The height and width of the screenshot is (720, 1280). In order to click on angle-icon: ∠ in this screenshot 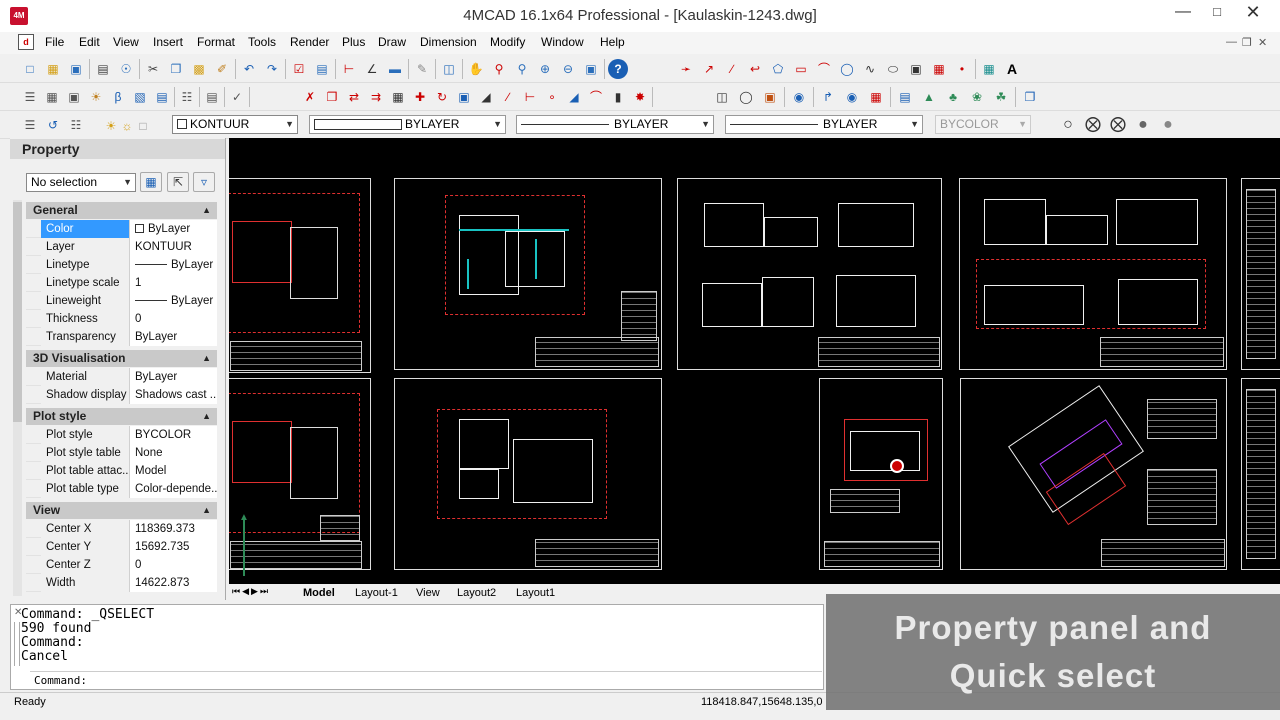, I will do `click(372, 69)`.